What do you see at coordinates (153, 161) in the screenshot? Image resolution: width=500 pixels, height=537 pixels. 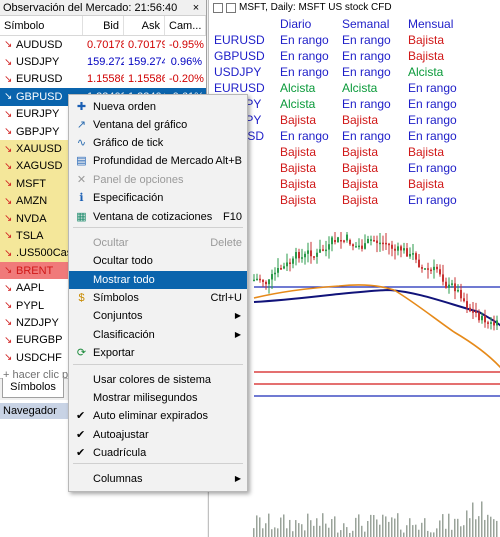 I see `menu-item-label: Profundidad de Mercado` at bounding box center [153, 161].